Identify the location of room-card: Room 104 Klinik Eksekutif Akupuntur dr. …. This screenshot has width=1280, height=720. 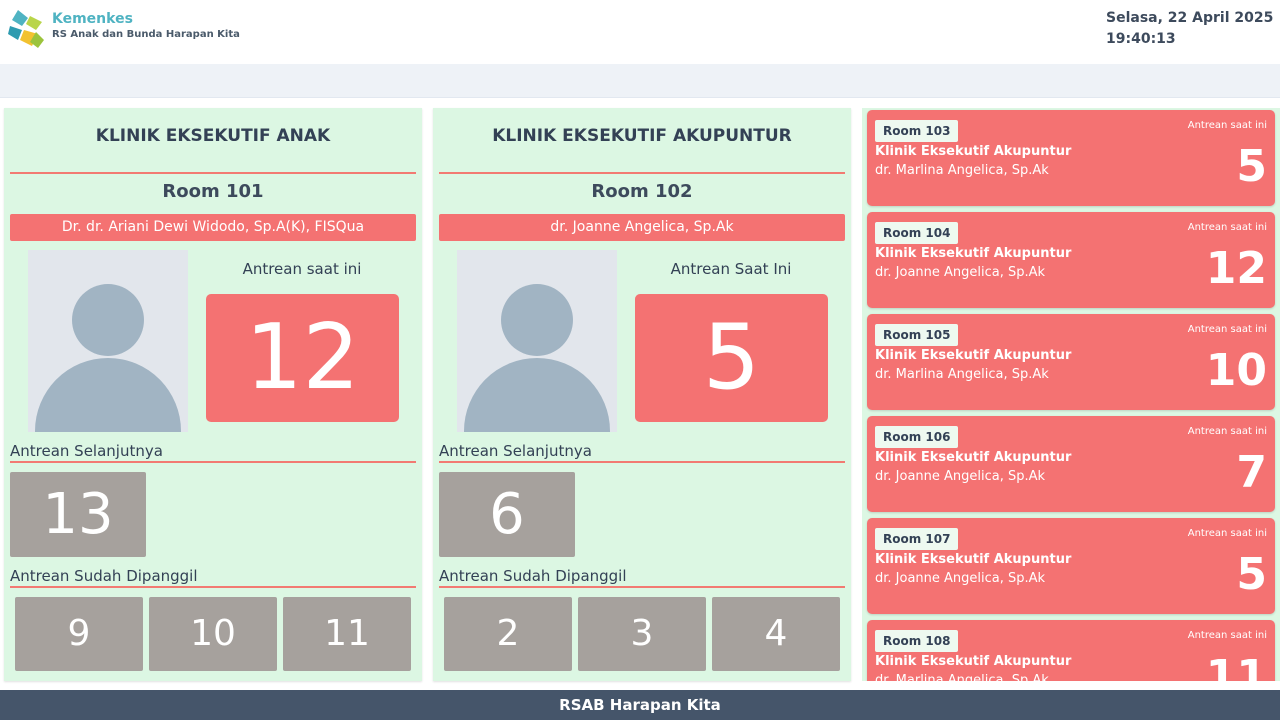
(1071, 260).